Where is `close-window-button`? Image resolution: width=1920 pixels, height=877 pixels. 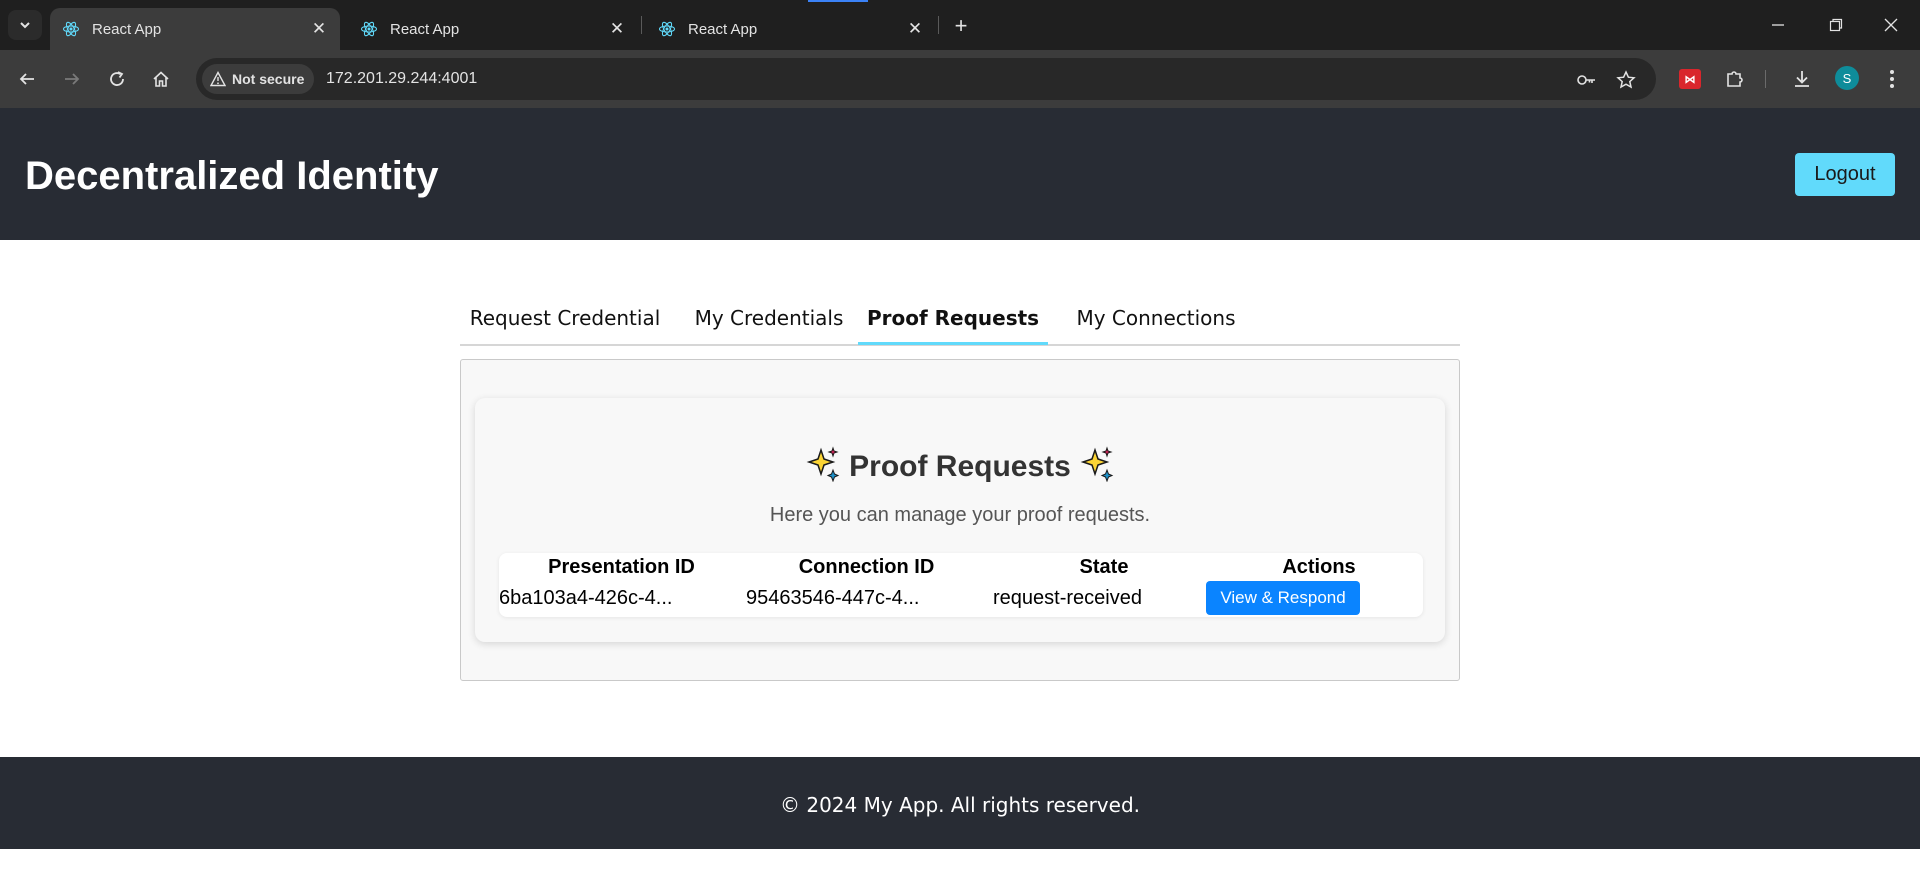
close-window-button is located at coordinates (1891, 25).